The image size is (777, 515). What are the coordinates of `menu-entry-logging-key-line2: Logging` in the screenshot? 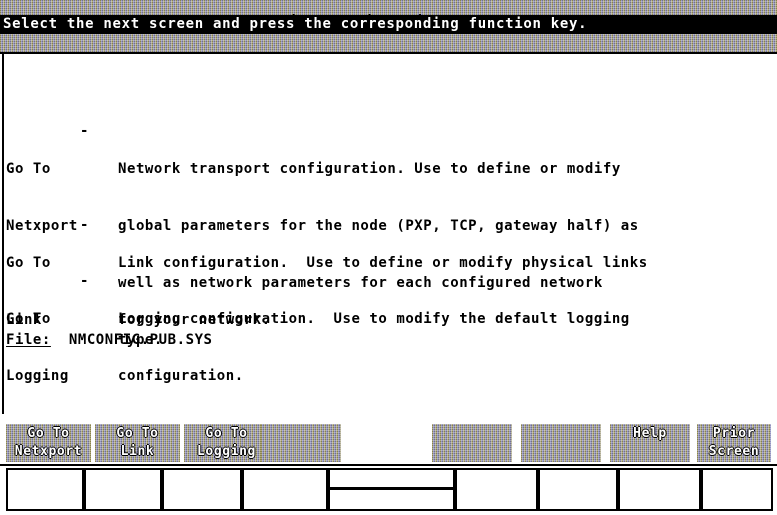 It's located at (37, 376).